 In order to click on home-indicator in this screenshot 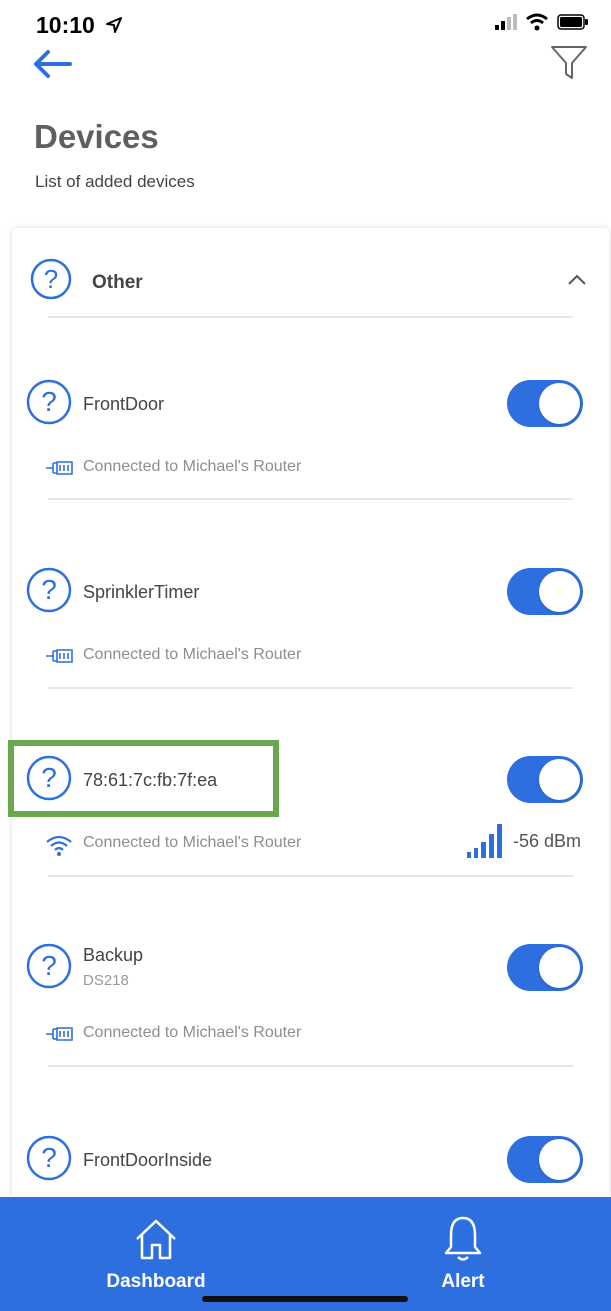, I will do `click(305, 1299)`.